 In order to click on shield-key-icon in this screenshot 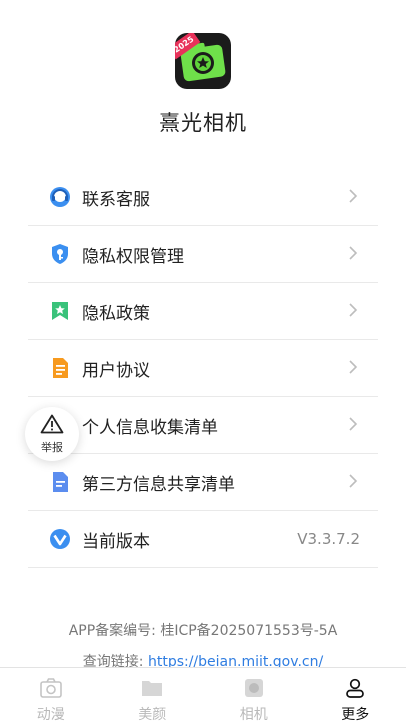, I will do `click(60, 254)`.